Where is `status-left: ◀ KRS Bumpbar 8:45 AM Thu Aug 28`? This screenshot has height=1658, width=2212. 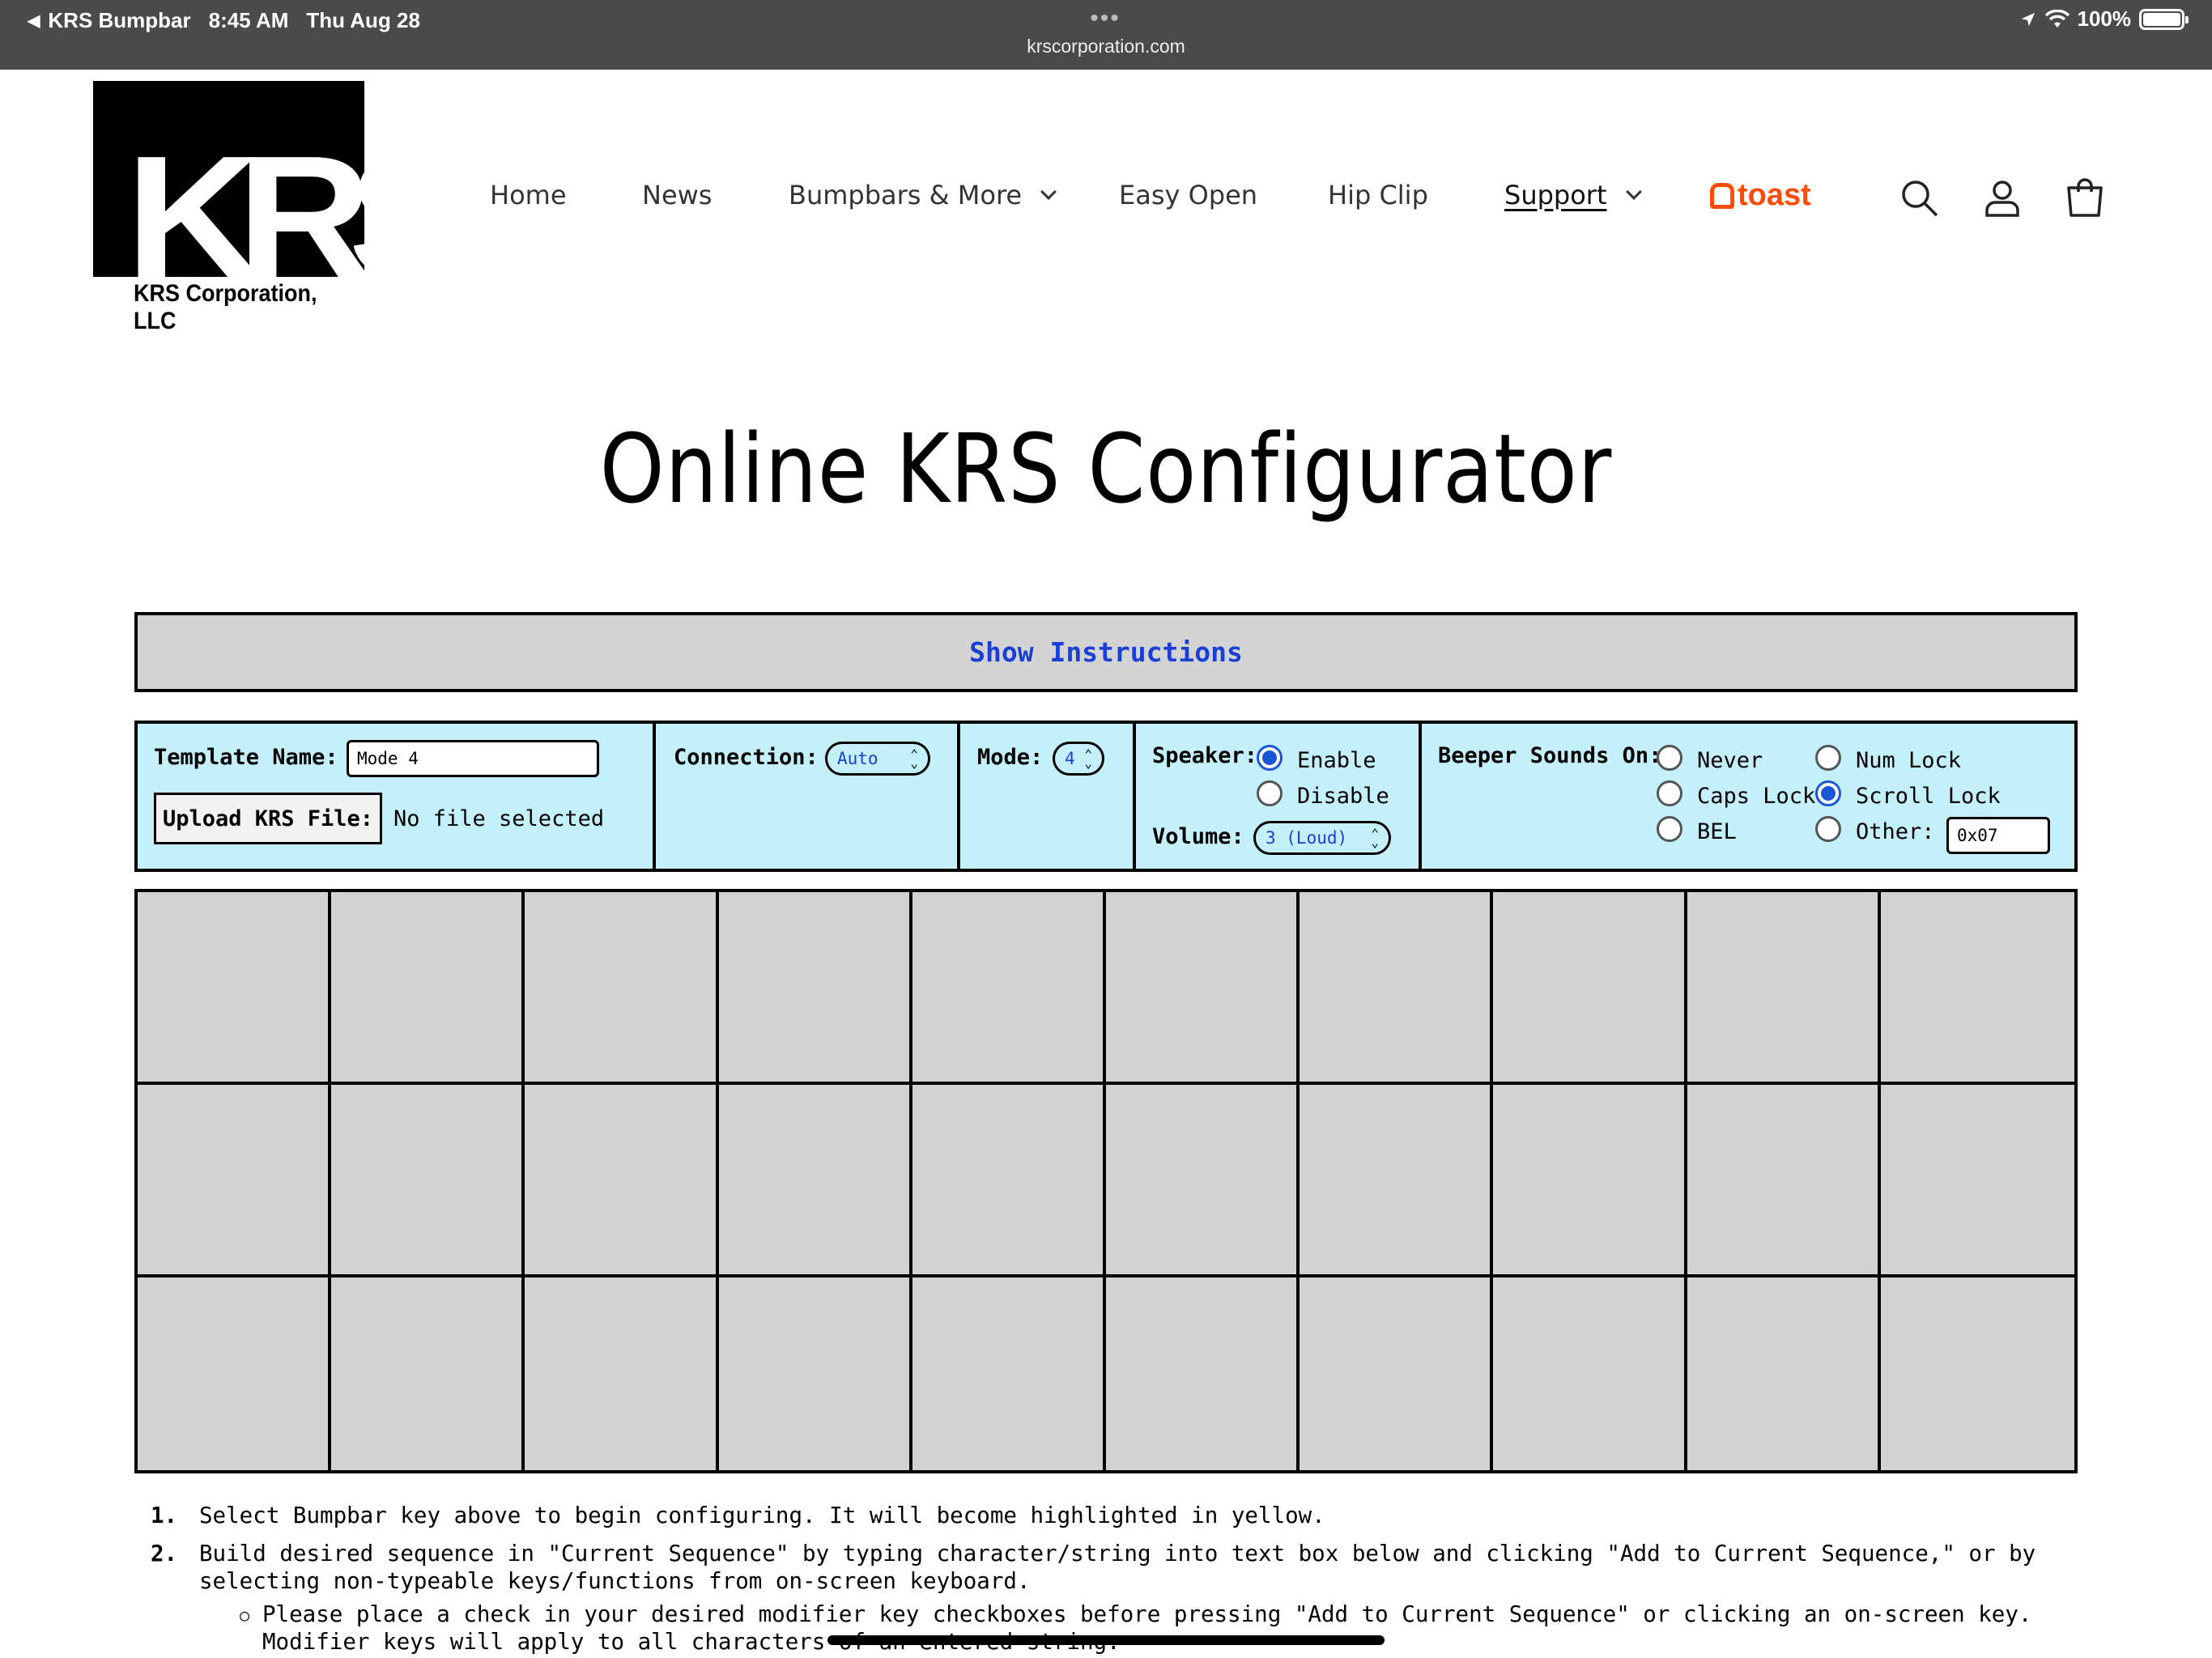 status-left: ◀ KRS Bumpbar 8:45 AM Thu Aug 28 is located at coordinates (224, 20).